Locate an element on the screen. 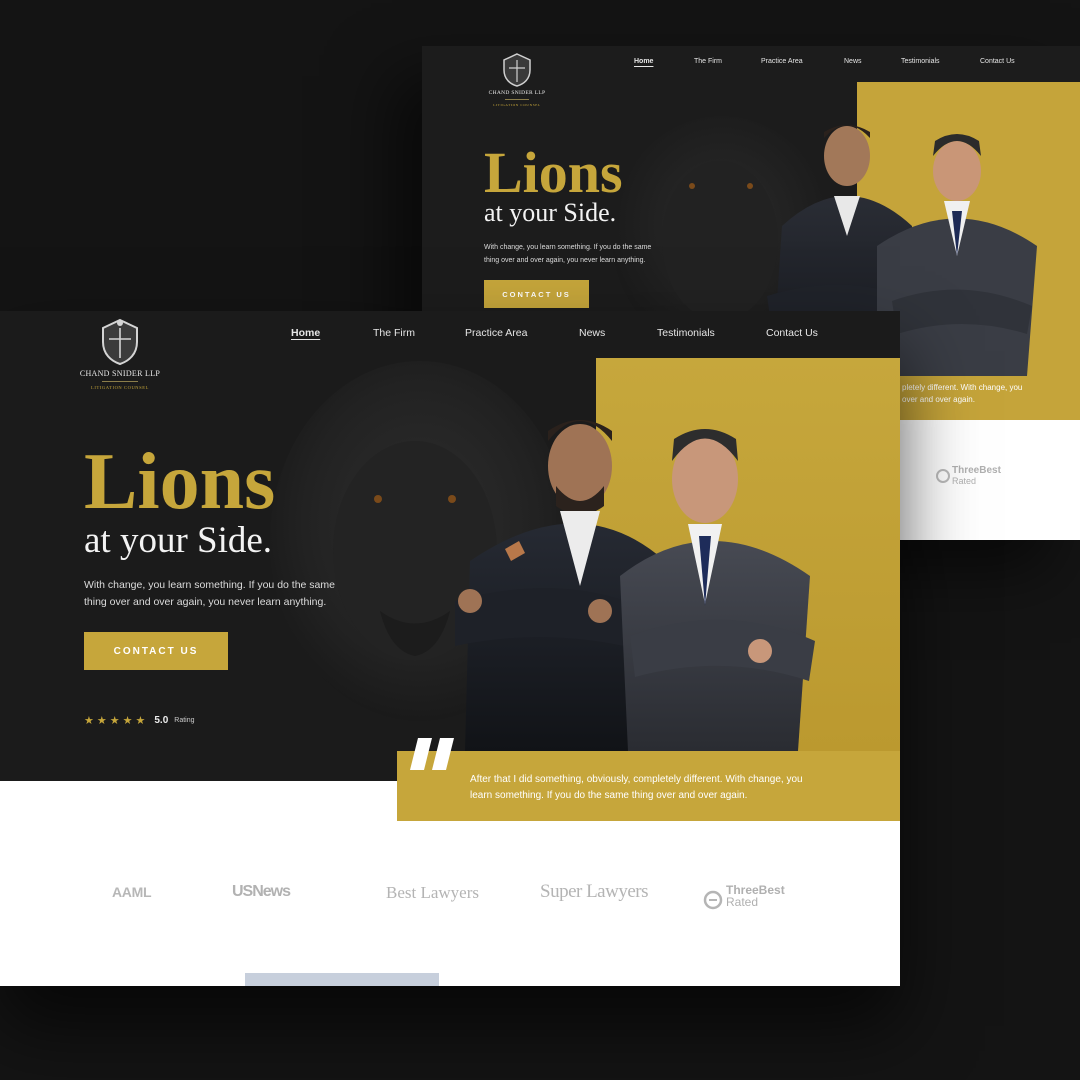  nav-news: News is located at coordinates (592, 333).